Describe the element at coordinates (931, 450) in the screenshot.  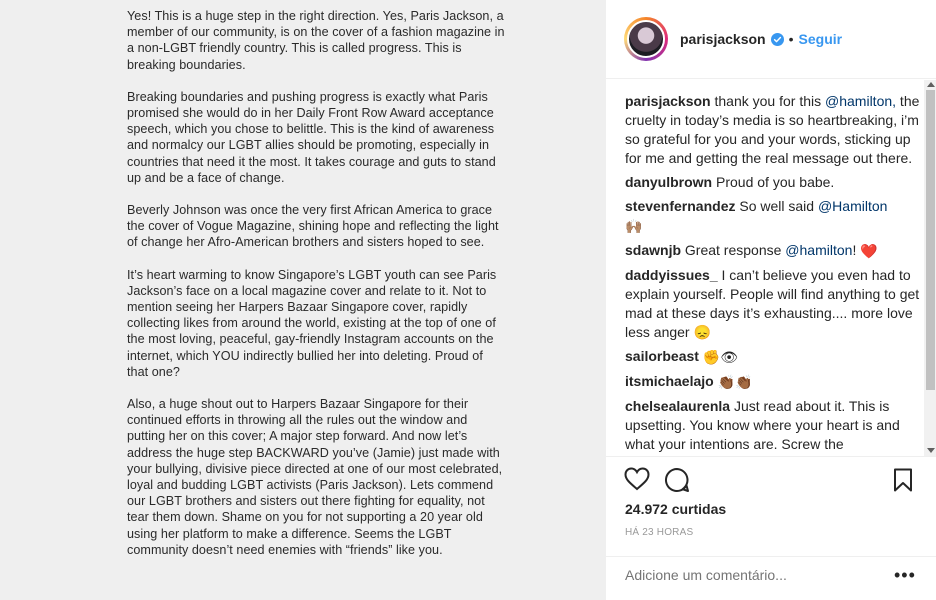
I see `scroll-down-arrow-icon` at that location.